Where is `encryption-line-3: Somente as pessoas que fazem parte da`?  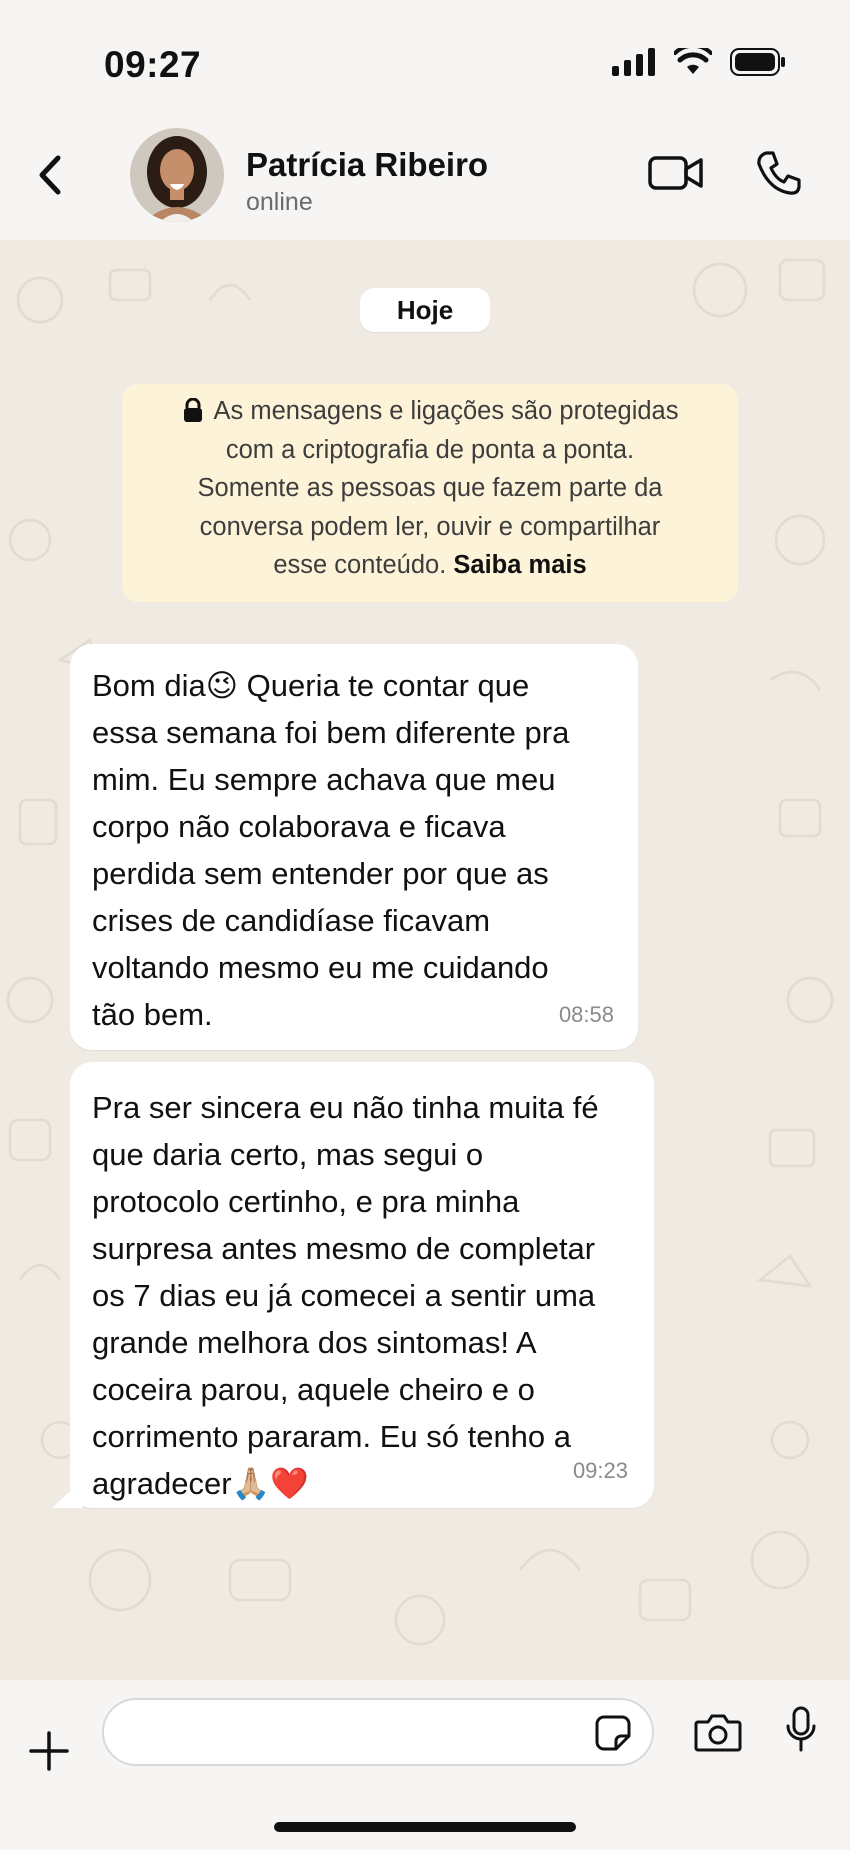 encryption-line-3: Somente as pessoas que fazem parte da is located at coordinates (430, 488).